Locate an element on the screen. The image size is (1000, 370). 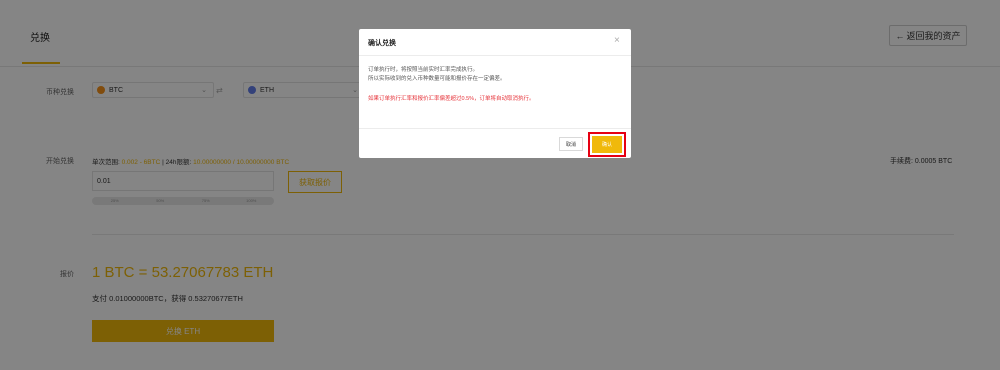
dialog-text-line1: 订单执行时，将按照当前实时汇率完成执行。 is located at coordinates (423, 70).